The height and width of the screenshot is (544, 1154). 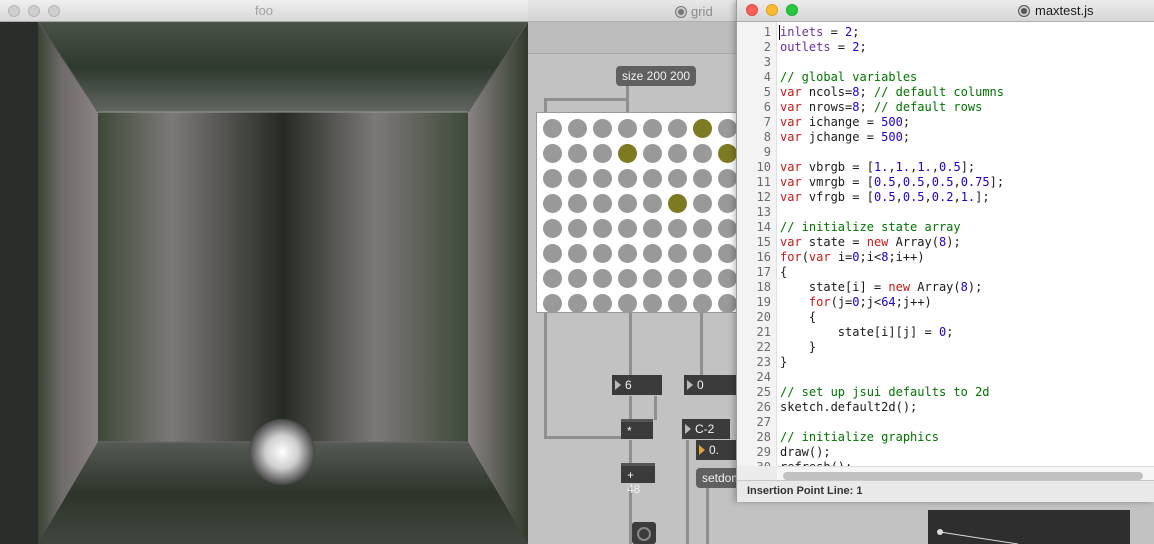 I want to click on code-text: var vfrgb = [0.5,0.5,0.2,1.];, so click(x=885, y=197).